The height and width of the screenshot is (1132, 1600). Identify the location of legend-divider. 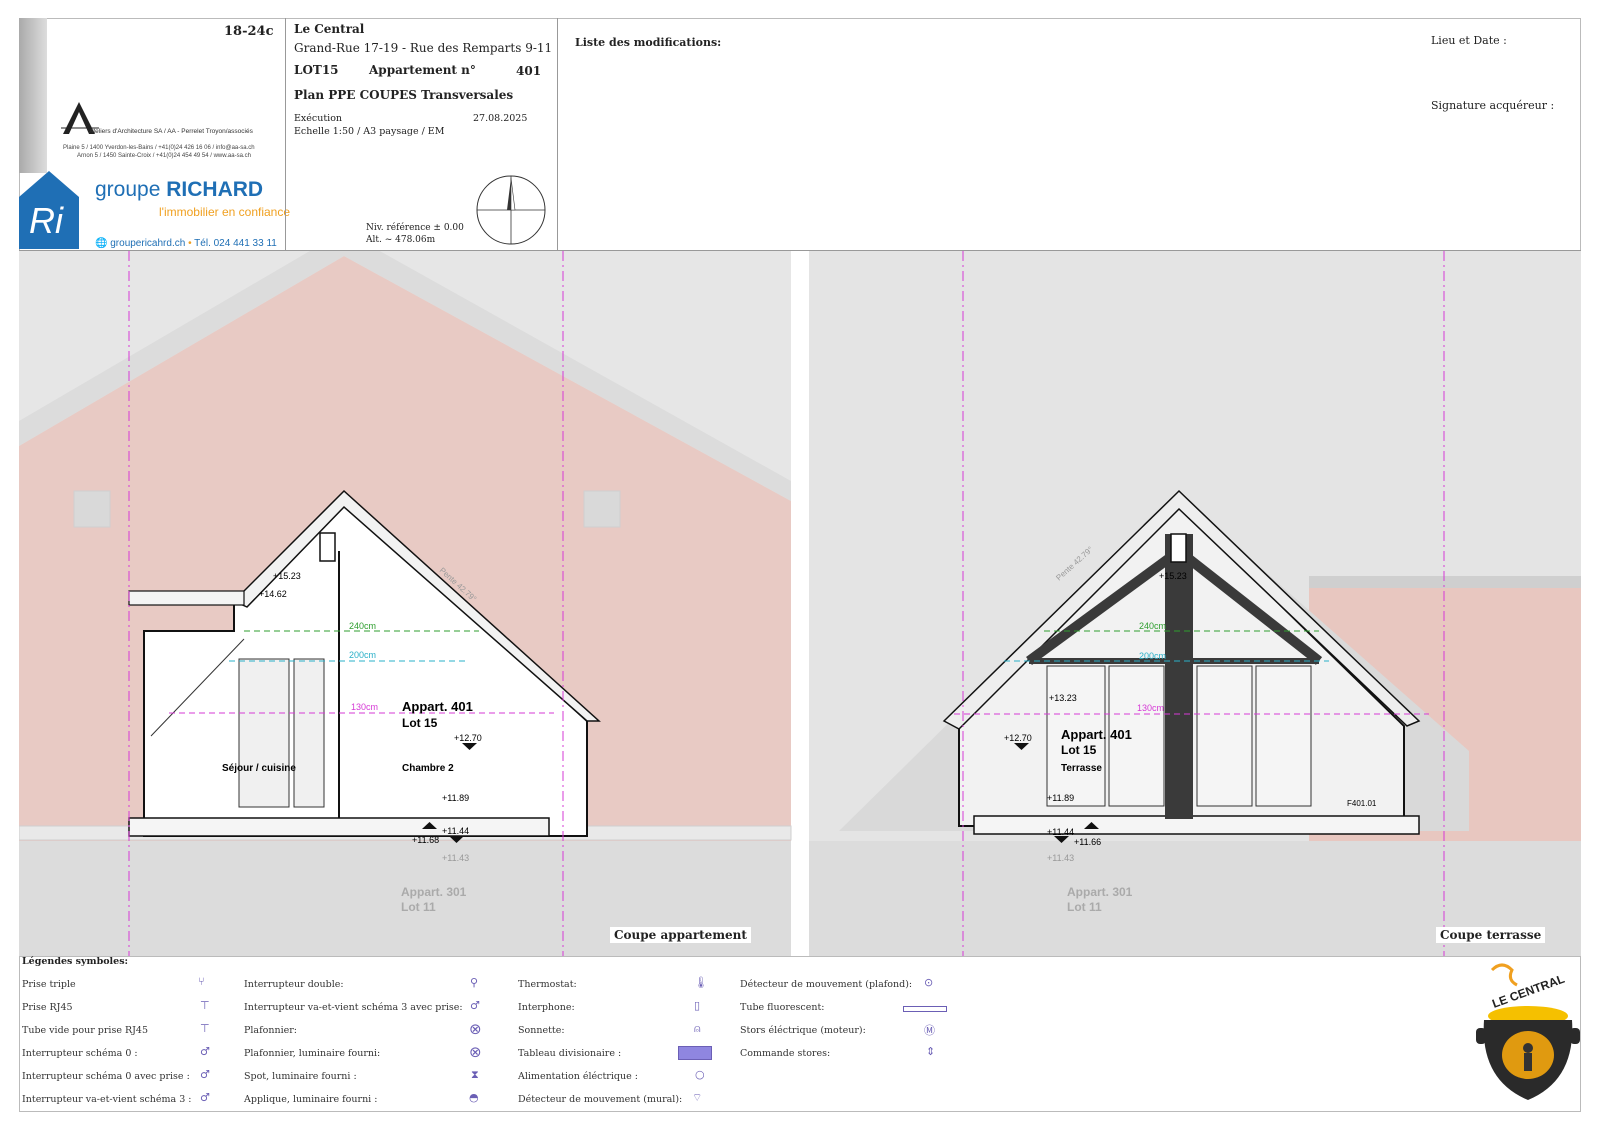
(800, 956).